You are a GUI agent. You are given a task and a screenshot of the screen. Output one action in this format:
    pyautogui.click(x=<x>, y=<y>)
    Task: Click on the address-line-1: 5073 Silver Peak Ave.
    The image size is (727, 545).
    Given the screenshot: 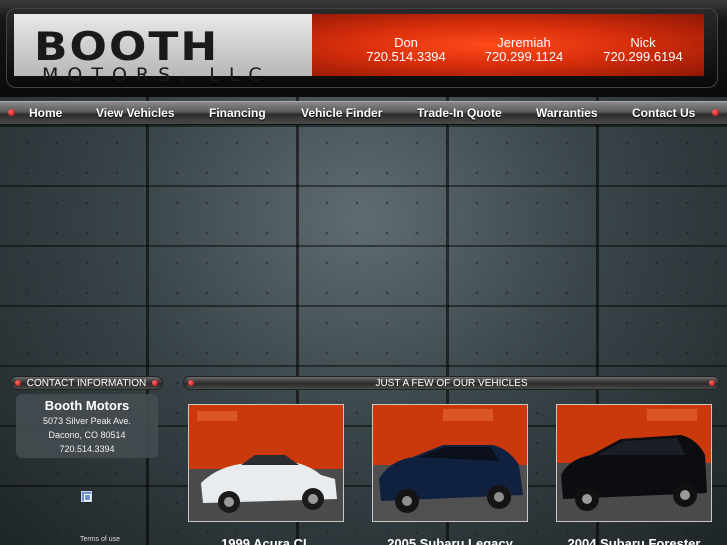 What is the action you would take?
    pyautogui.click(x=87, y=421)
    